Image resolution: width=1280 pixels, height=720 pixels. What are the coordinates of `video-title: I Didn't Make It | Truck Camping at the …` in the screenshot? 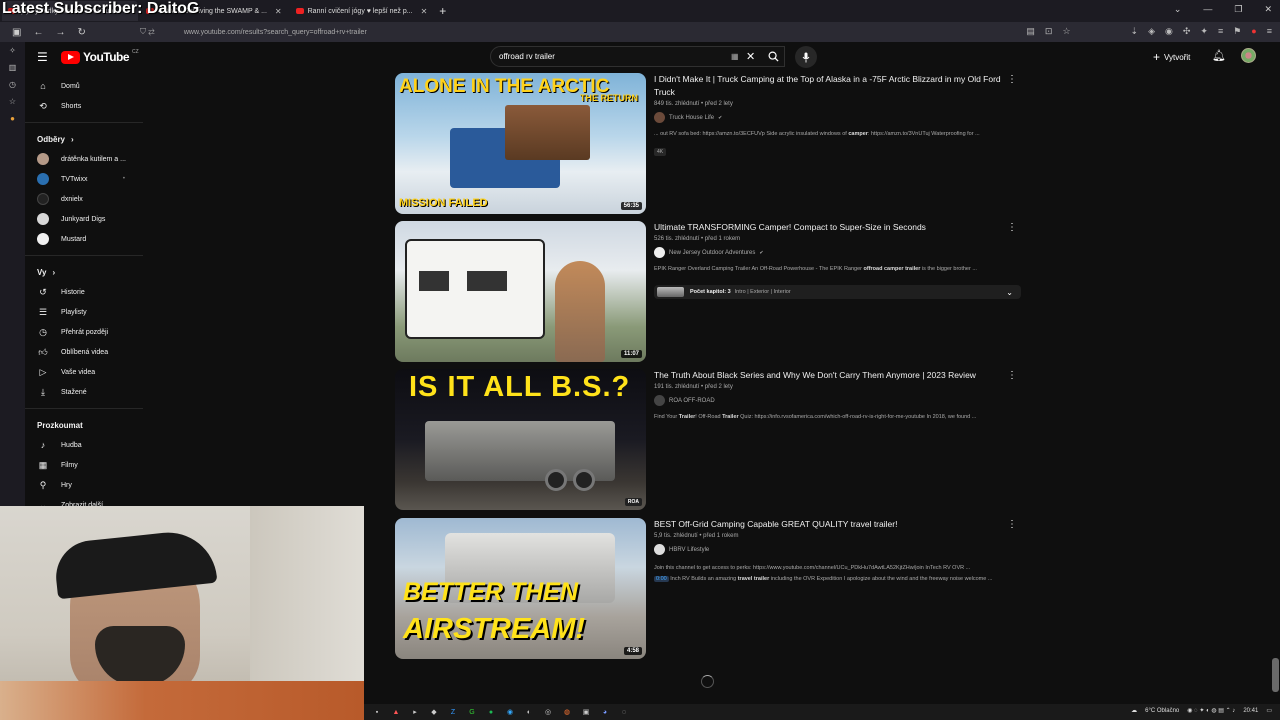 It's located at (834, 86).